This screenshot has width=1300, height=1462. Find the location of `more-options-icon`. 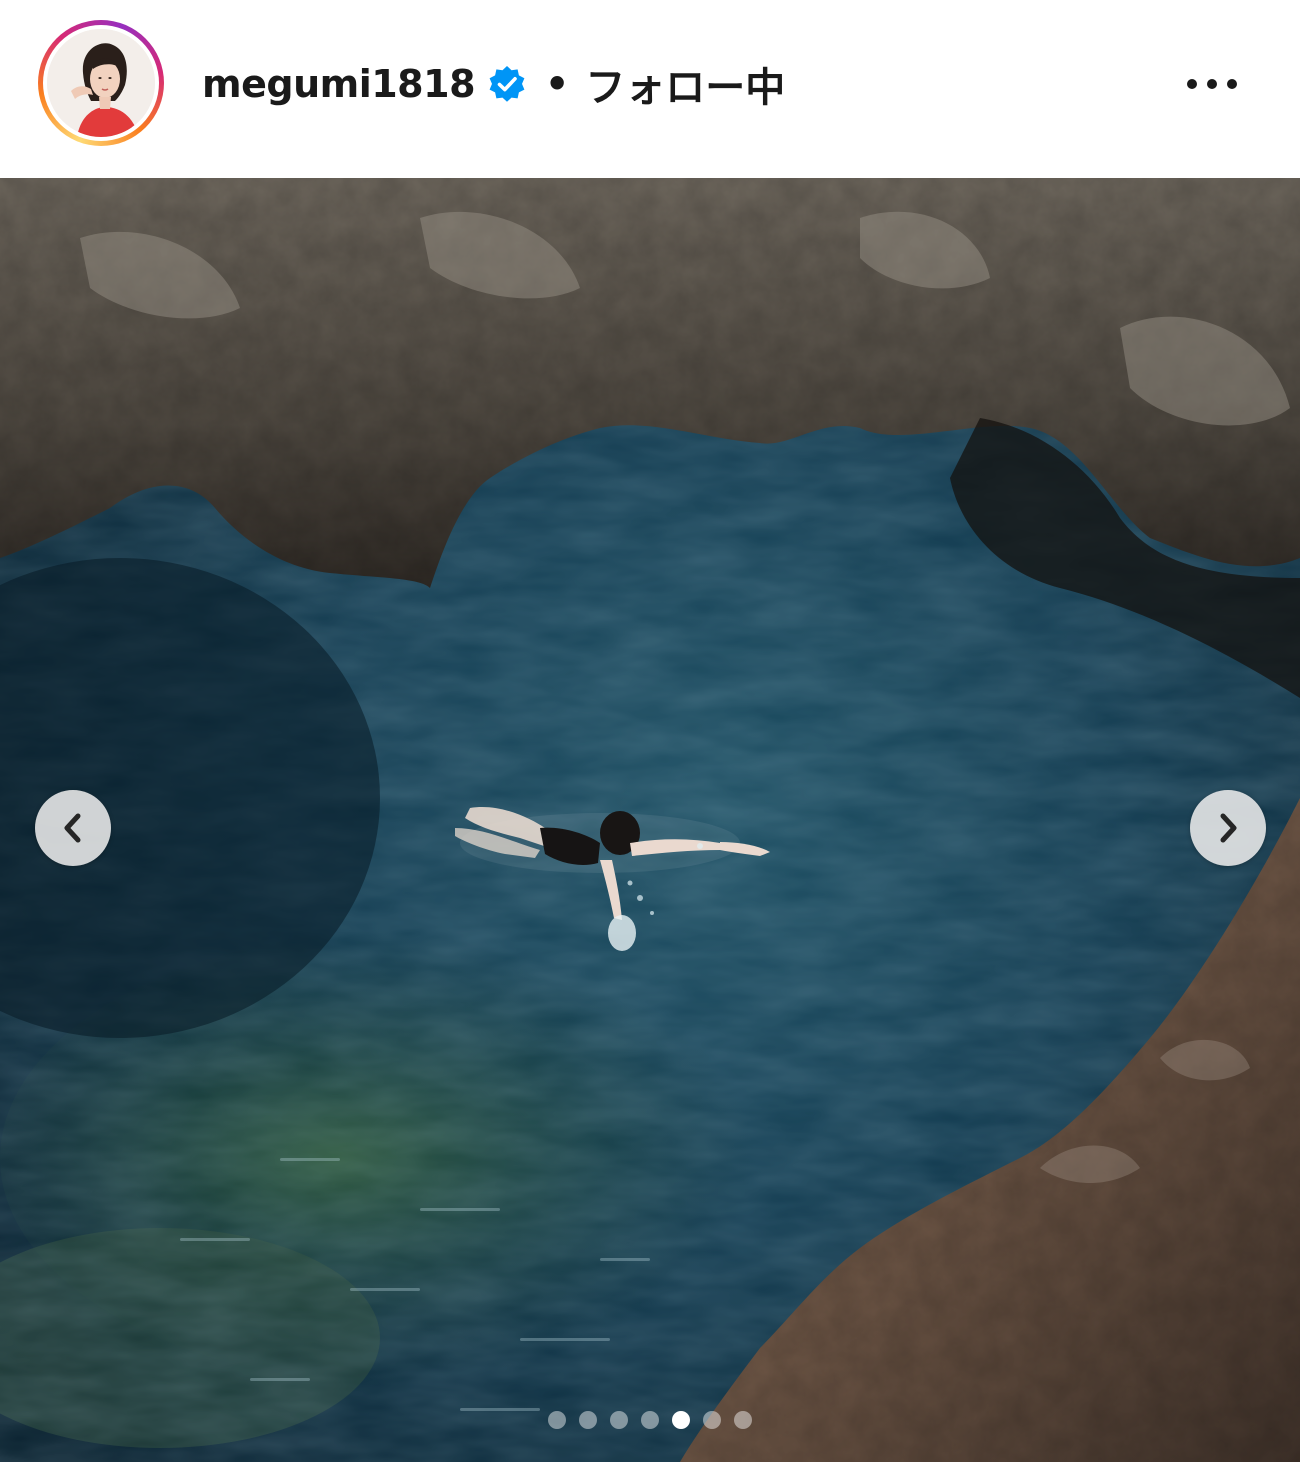

more-options-icon is located at coordinates (1212, 84).